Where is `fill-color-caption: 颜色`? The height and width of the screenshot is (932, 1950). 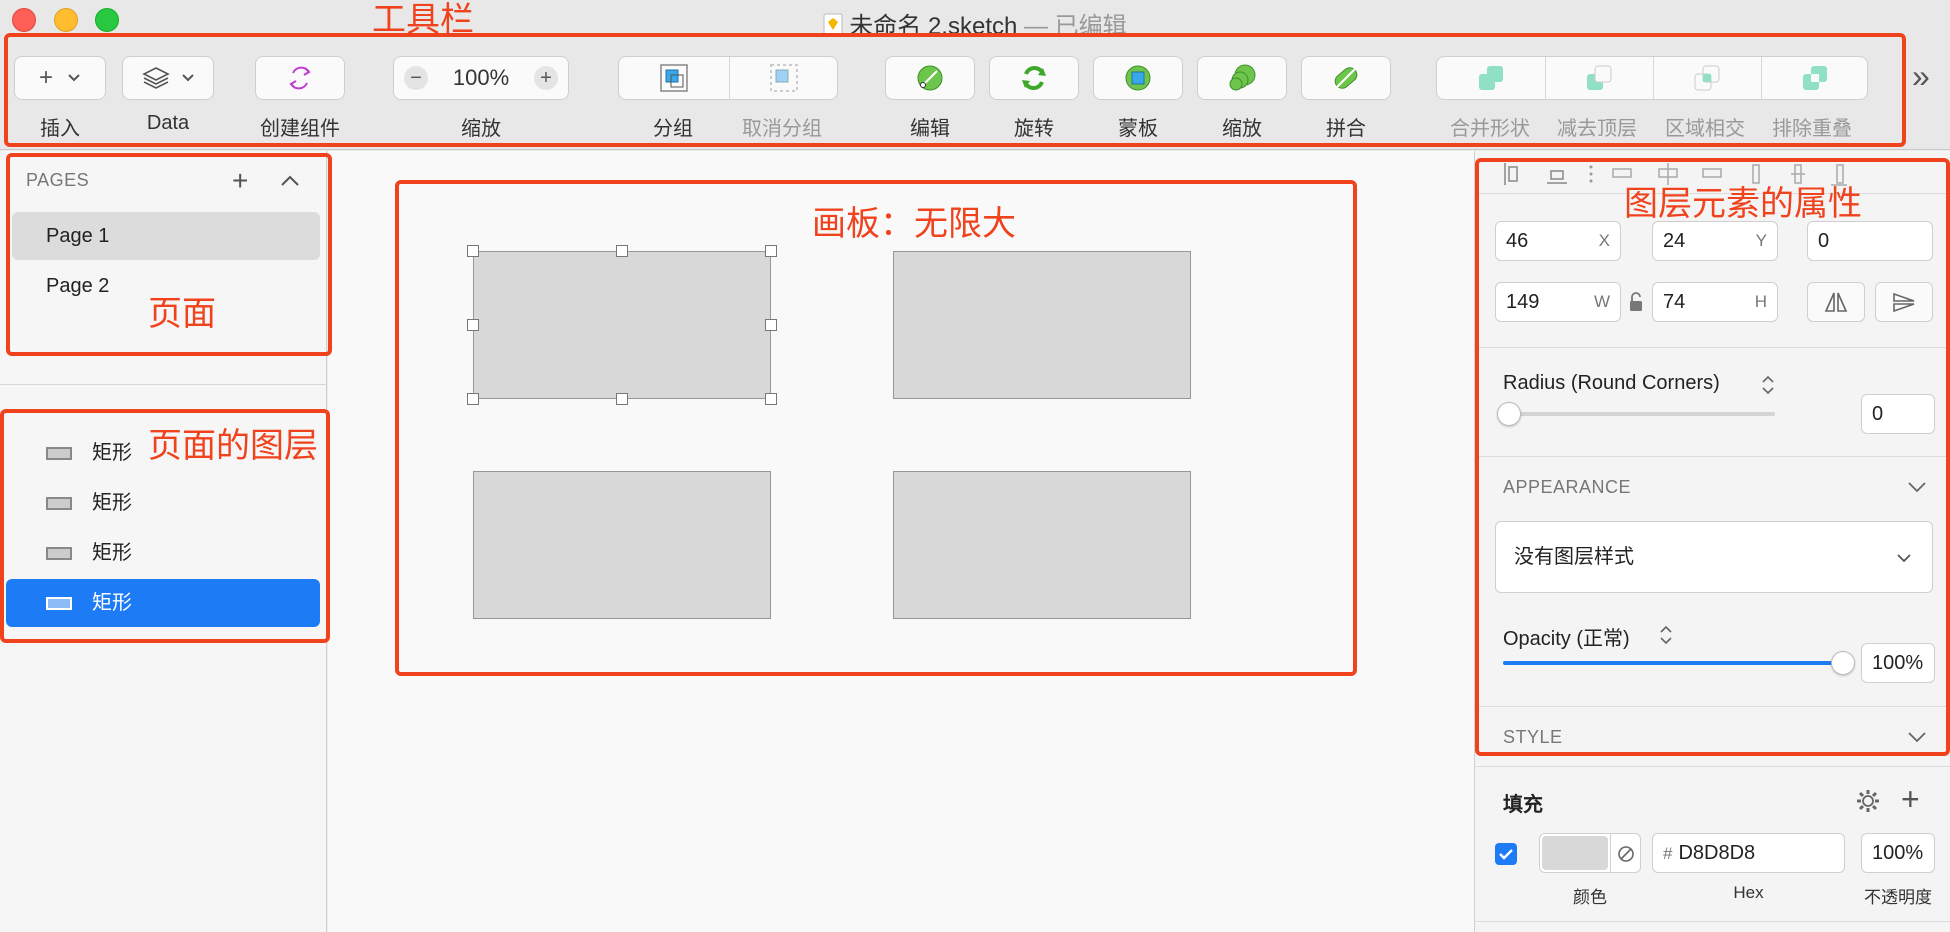 fill-color-caption: 颜色 is located at coordinates (1590, 897).